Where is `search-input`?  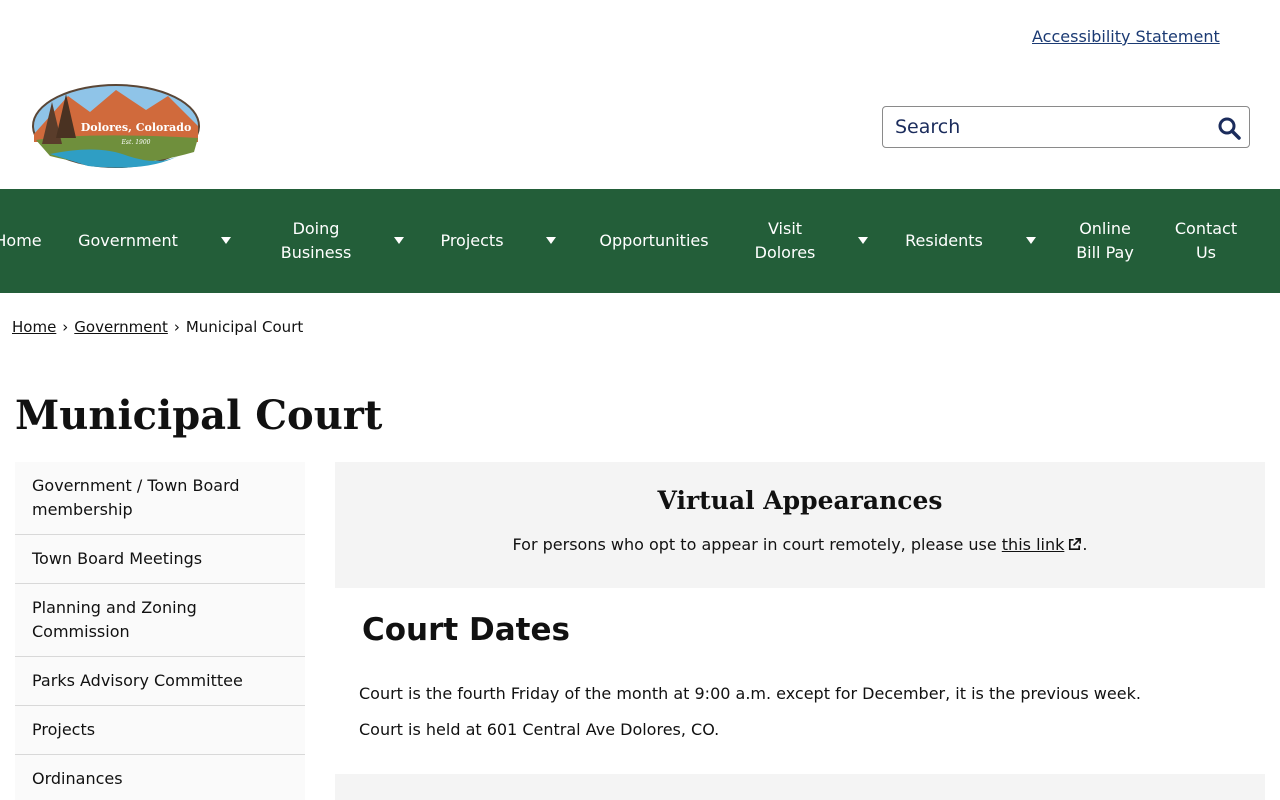
search-input is located at coordinates (1043, 127).